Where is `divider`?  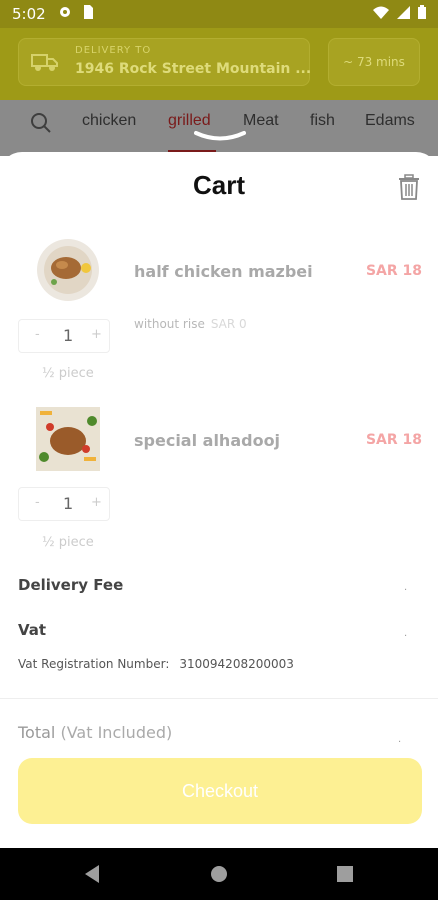 divider is located at coordinates (219, 698).